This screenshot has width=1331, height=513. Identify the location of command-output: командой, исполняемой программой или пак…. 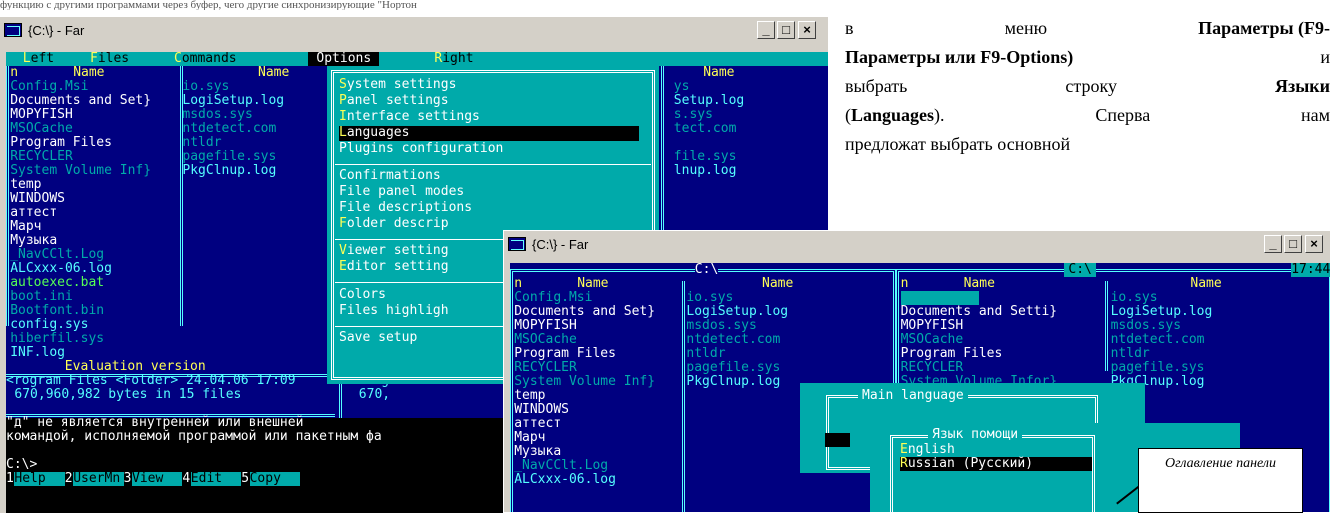
(194, 436).